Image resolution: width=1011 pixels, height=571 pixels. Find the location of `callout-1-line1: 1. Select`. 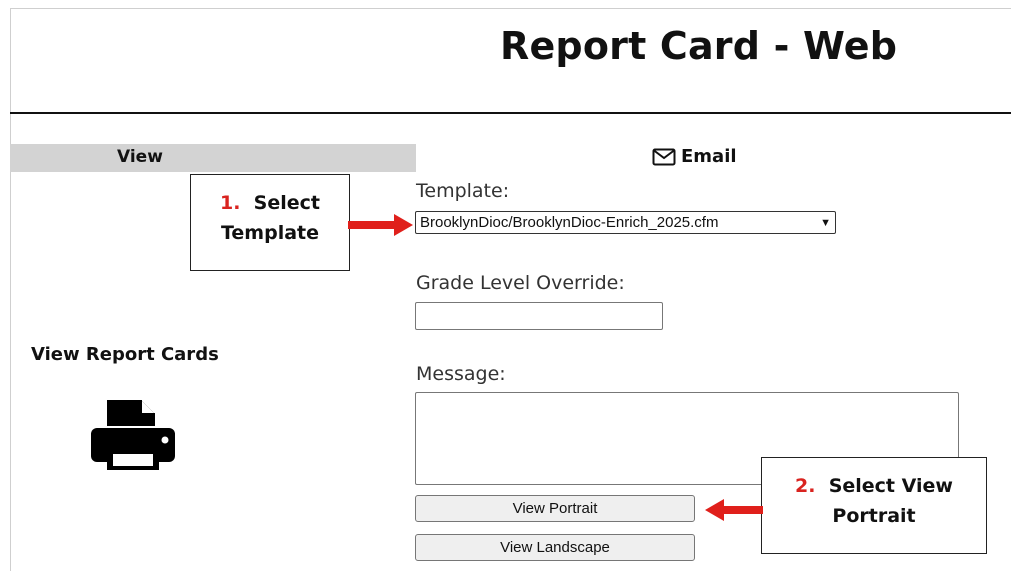

callout-1-line1: 1. Select is located at coordinates (270, 203).